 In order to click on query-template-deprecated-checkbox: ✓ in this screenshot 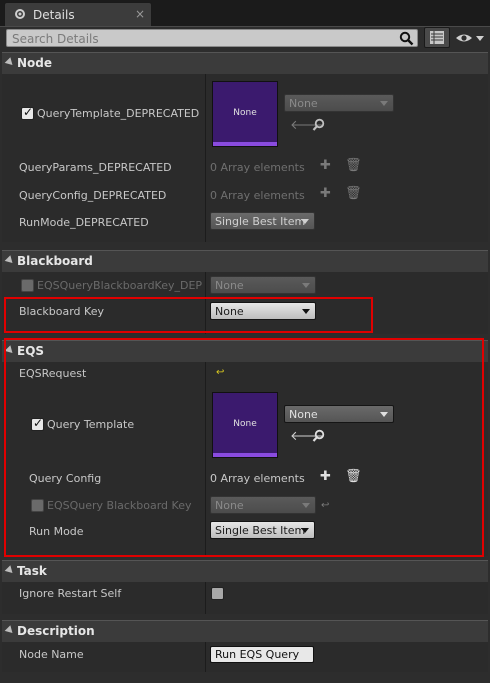, I will do `click(27, 112)`.